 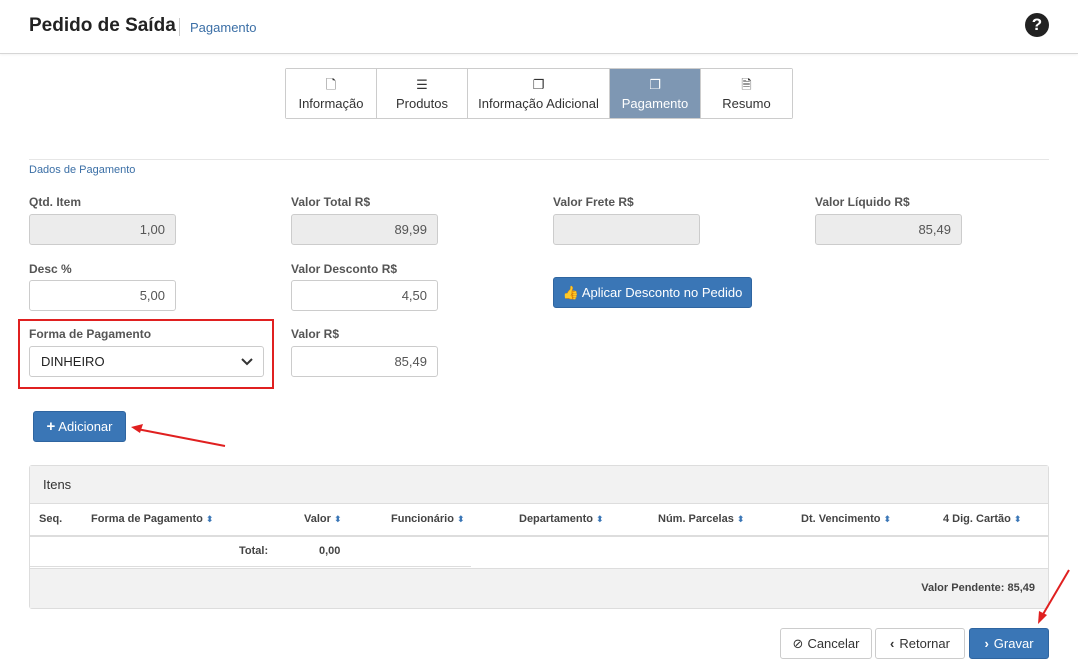 I want to click on step-label: Informação, so click(x=331, y=103).